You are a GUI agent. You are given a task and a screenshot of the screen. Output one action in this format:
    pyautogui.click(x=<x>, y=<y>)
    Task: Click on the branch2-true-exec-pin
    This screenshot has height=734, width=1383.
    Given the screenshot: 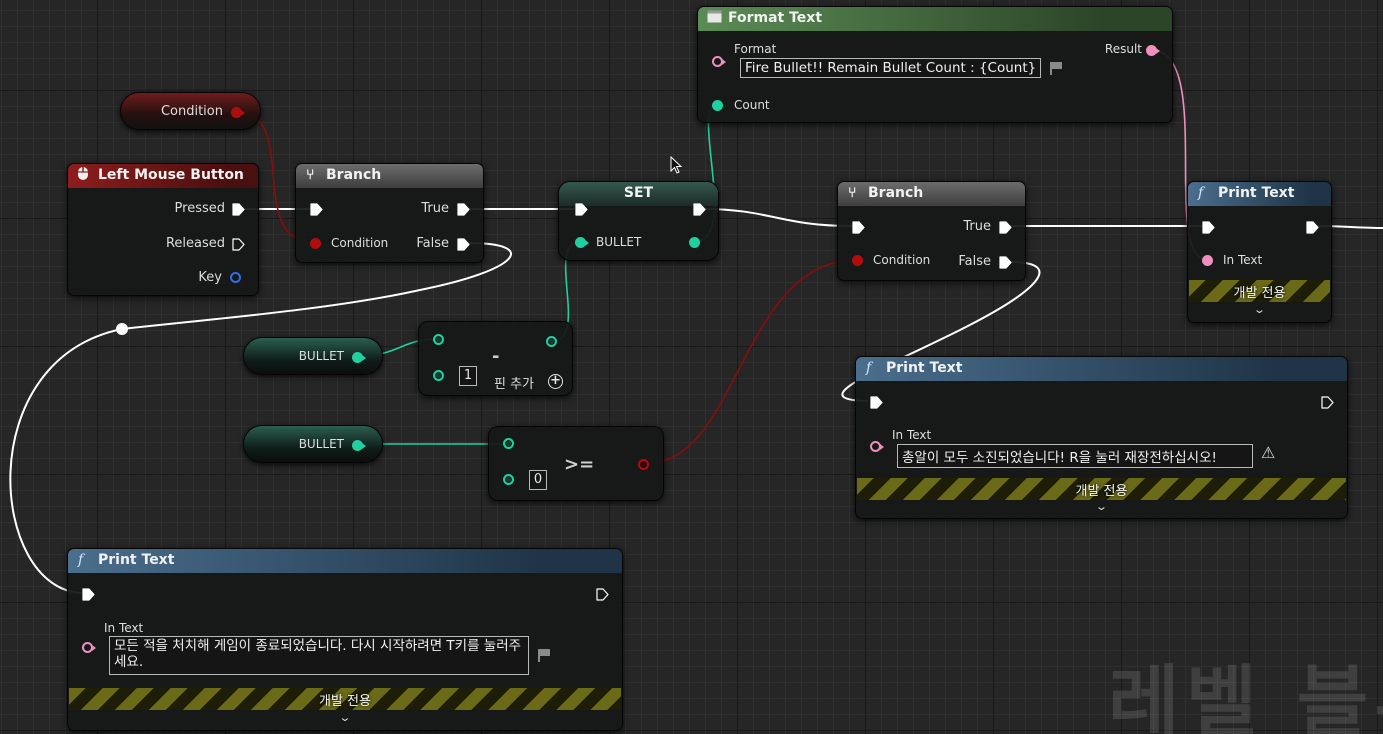 What is the action you would take?
    pyautogui.click(x=1005, y=227)
    